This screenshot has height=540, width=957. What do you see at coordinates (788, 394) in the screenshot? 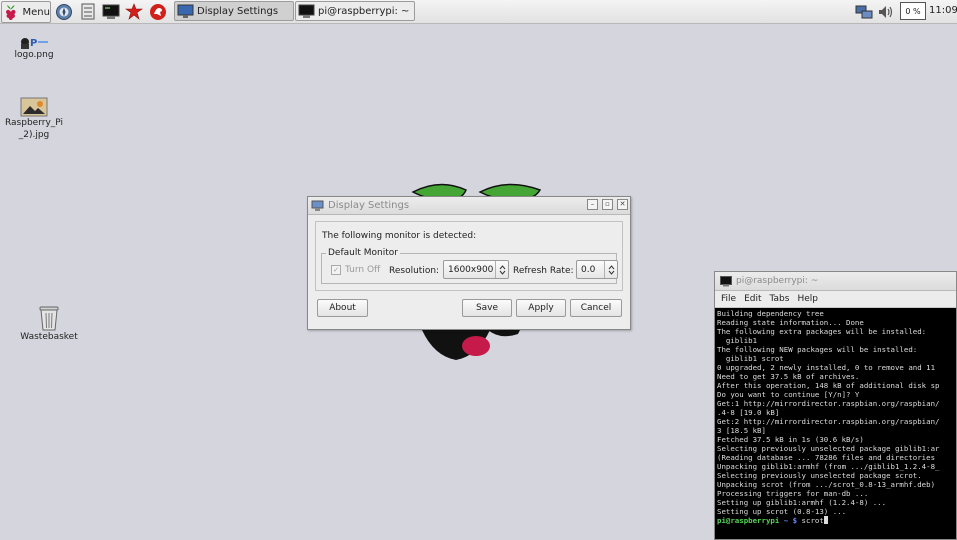
I see `terminal-line: Do you want to continue [Y/n]? Y` at bounding box center [788, 394].